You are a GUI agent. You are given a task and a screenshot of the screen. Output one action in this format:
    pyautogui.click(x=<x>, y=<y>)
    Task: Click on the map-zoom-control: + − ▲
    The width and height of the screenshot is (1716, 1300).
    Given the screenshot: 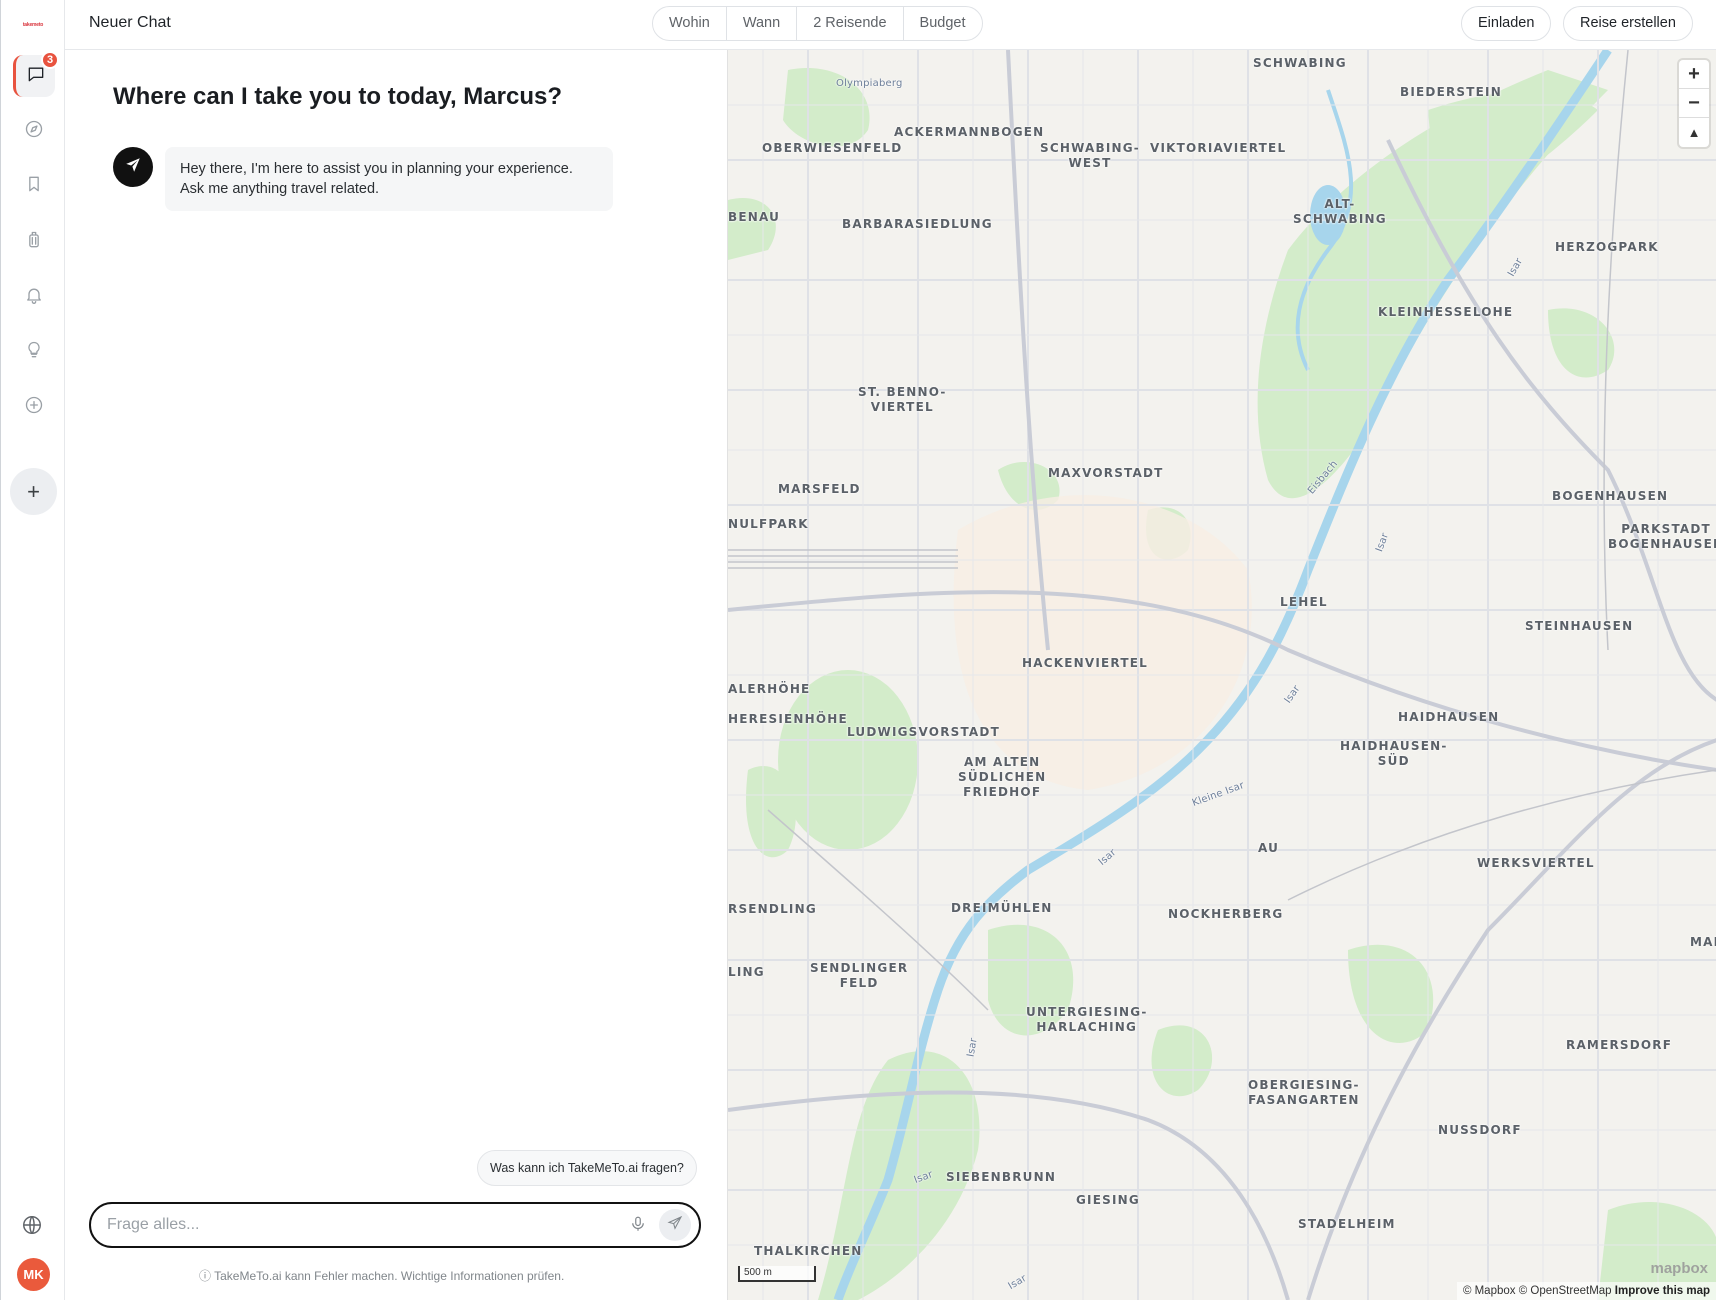 What is the action you would take?
    pyautogui.click(x=1694, y=103)
    